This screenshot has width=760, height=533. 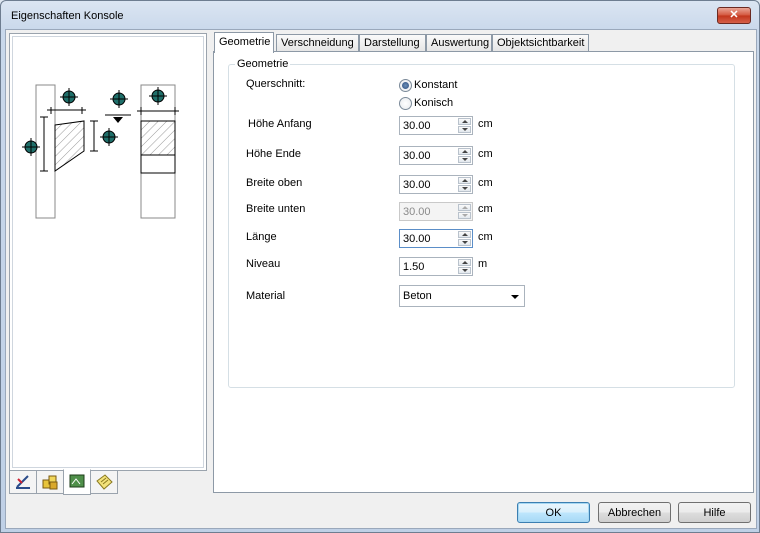 I want to click on breite-oben-spinbox: 30.00, so click(x=436, y=184).